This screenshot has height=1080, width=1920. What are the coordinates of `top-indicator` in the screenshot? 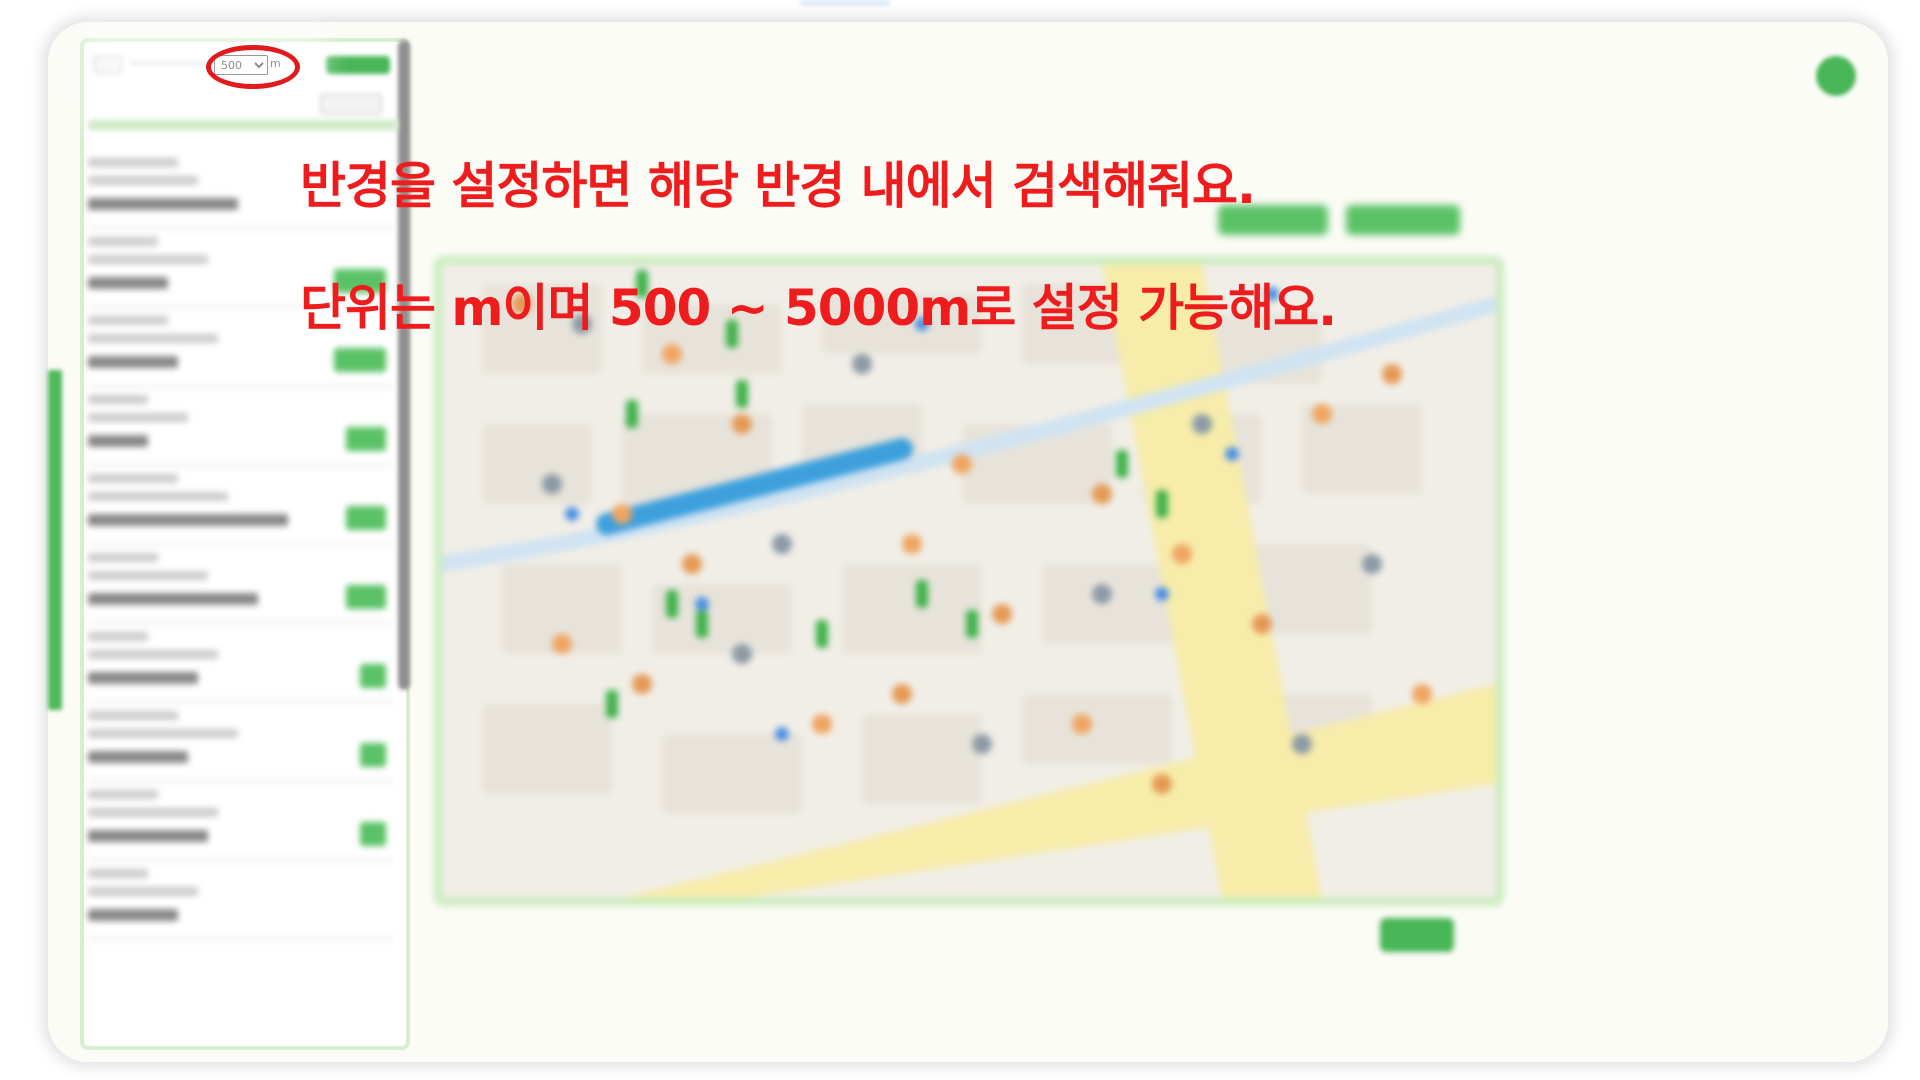 It's located at (845, 3).